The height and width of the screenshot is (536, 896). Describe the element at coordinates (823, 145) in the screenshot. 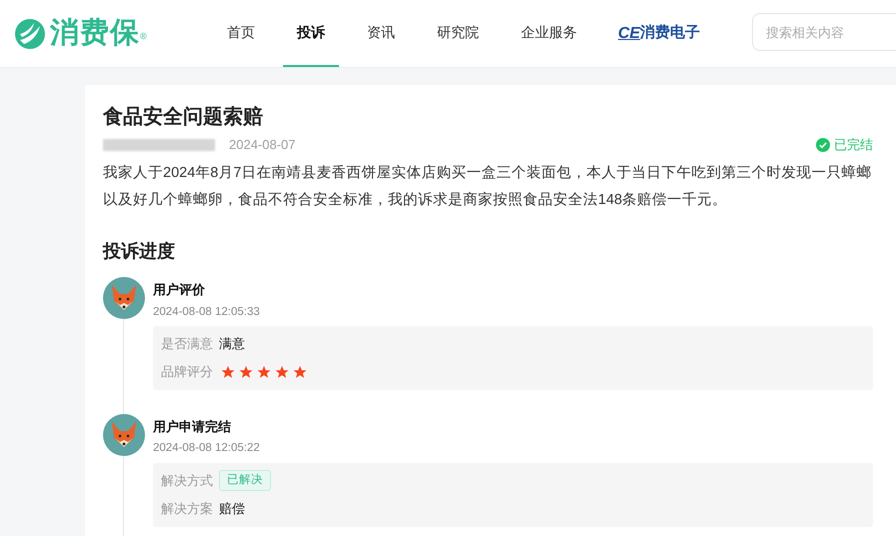

I see `check-circle-icon` at that location.